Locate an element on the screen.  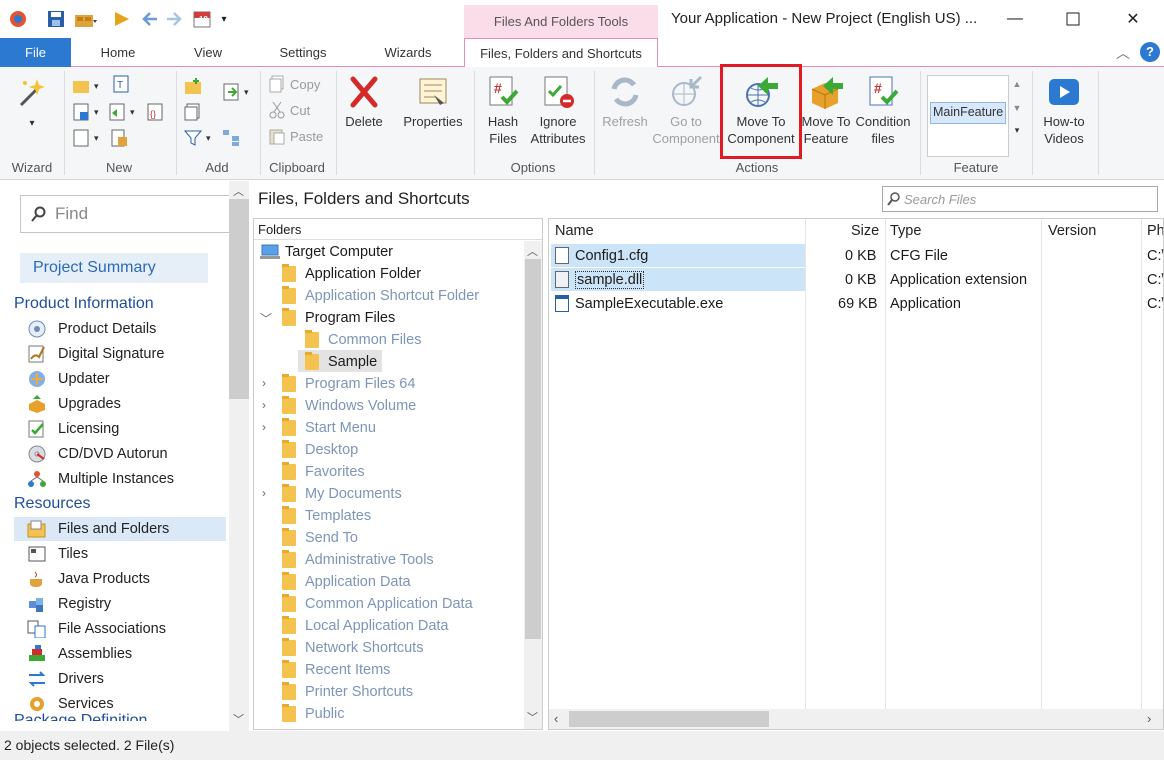
tree-node-program-files-64: › Program Files 64 is located at coordinates (338, 384).